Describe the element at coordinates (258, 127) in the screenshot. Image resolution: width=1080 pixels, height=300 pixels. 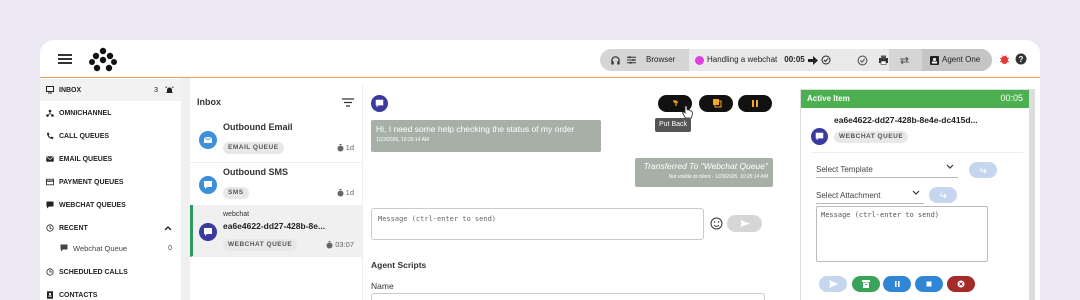
I see `row-title: Outbound Email` at that location.